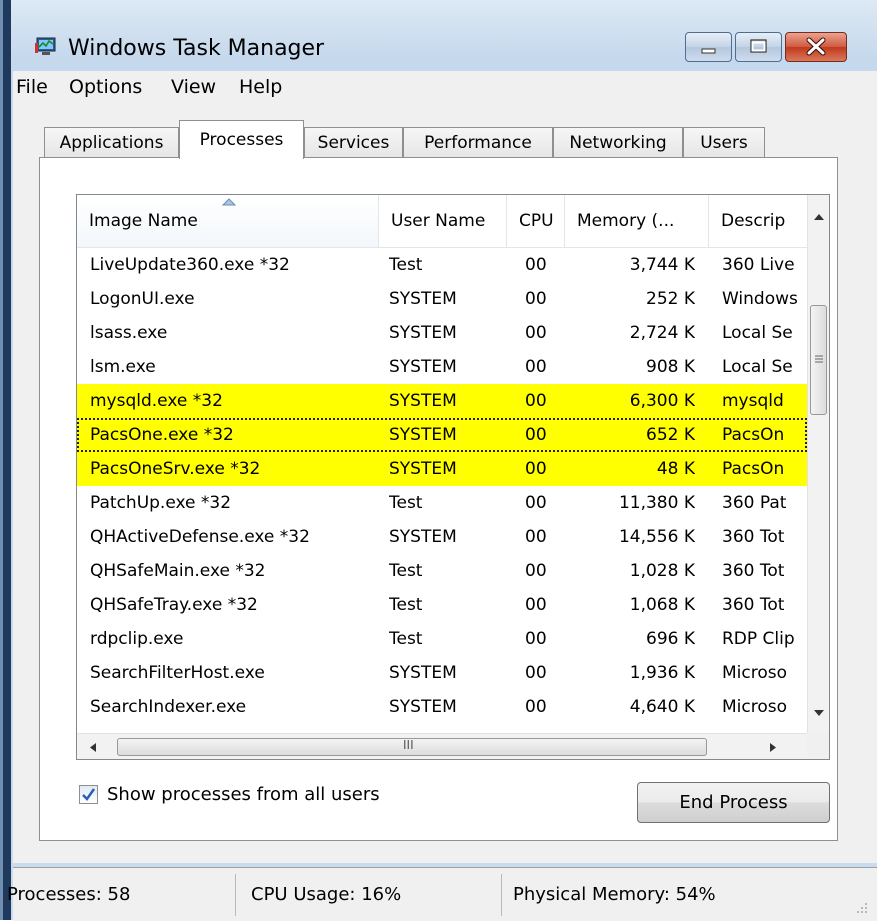 This screenshot has width=877, height=921. Describe the element at coordinates (670, 639) in the screenshot. I see `process-memory: 696 K` at that location.